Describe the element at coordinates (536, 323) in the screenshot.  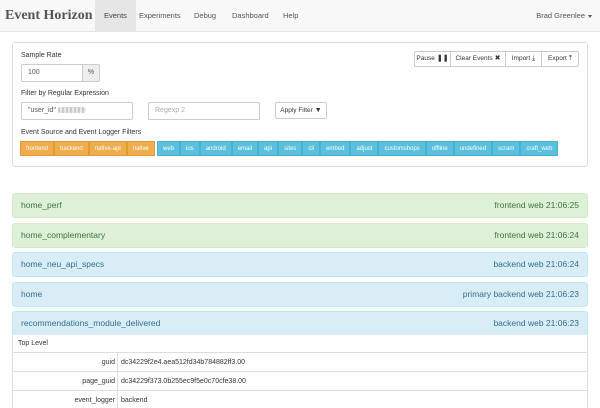
I see `event-meta: backend web 21:06:23` at that location.